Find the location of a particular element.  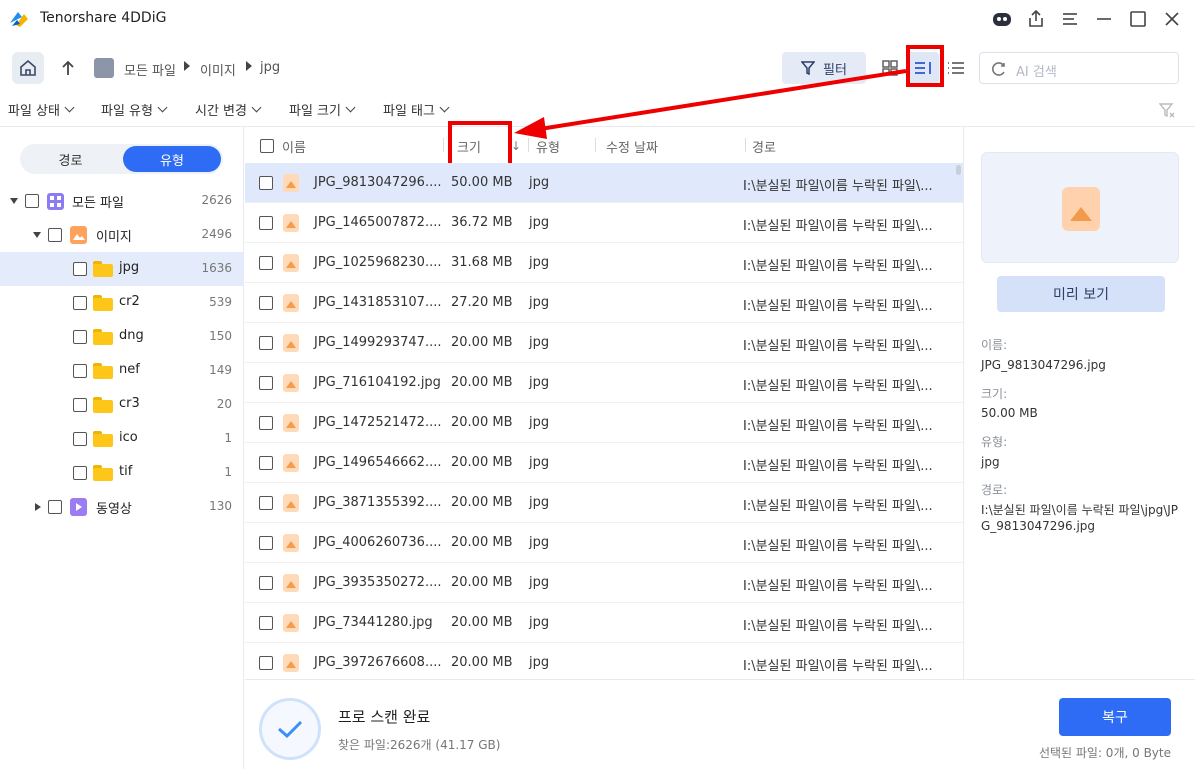

breadcrumb-item-all-files: 모든 파일 is located at coordinates (150, 69).